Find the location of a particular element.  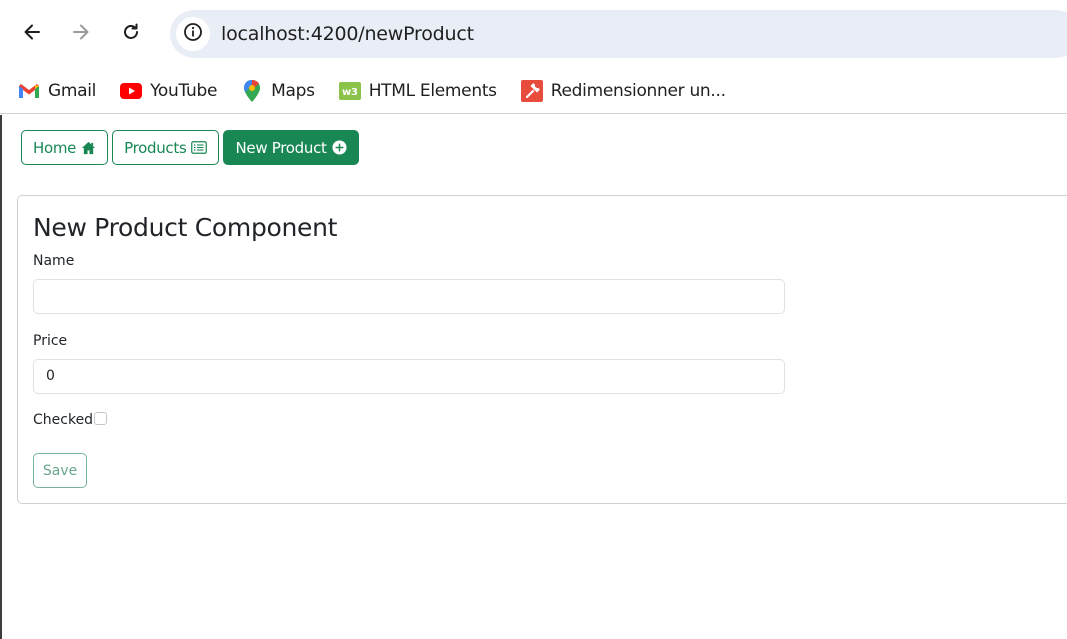

site-info-button is located at coordinates (193, 34).